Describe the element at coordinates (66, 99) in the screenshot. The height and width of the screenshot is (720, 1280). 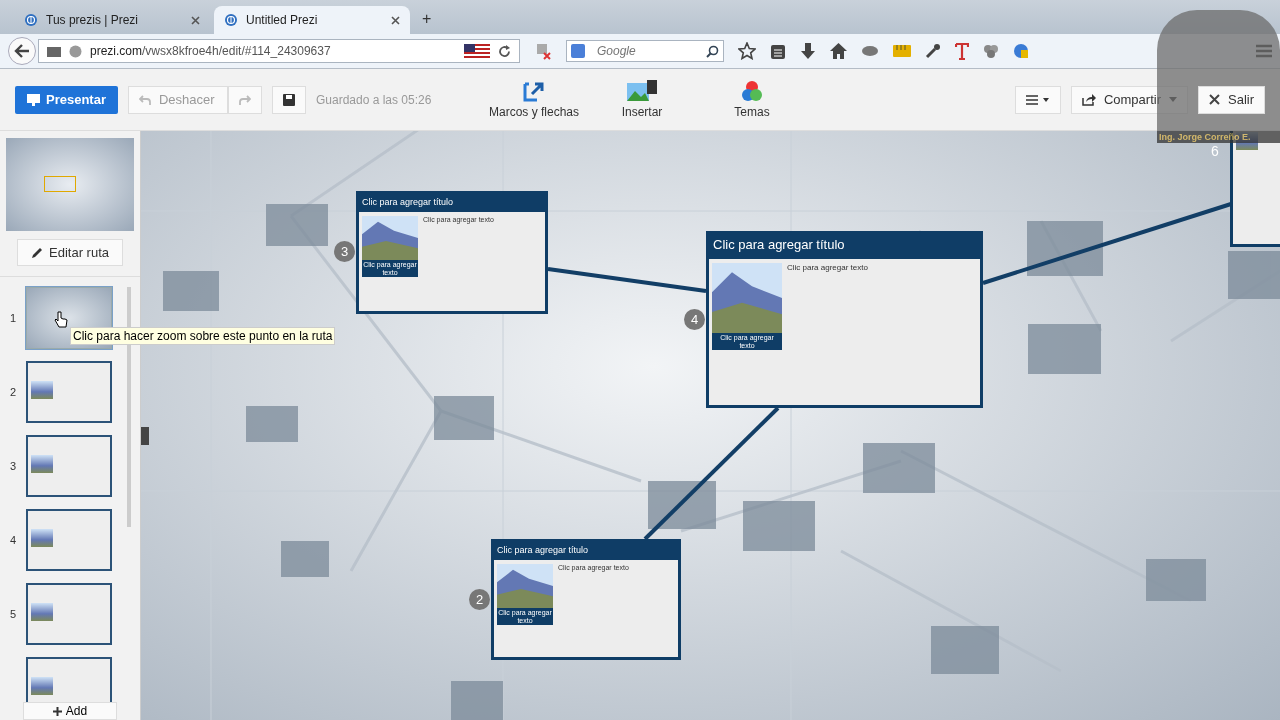
I see `present-button: Presentar` at that location.